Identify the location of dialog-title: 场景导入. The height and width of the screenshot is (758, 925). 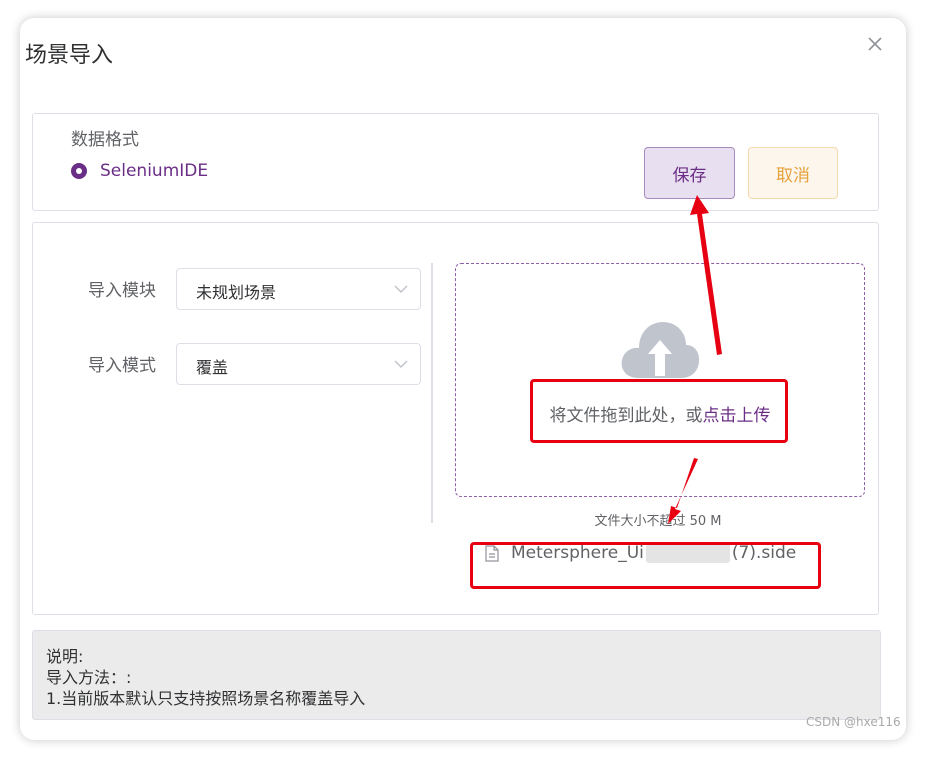
(69, 55).